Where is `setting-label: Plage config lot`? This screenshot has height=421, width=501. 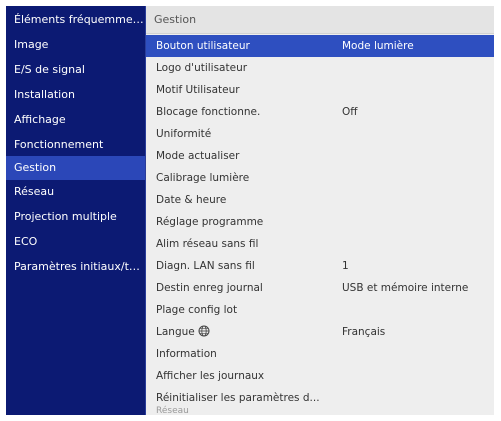 setting-label: Plage config lot is located at coordinates (197, 310).